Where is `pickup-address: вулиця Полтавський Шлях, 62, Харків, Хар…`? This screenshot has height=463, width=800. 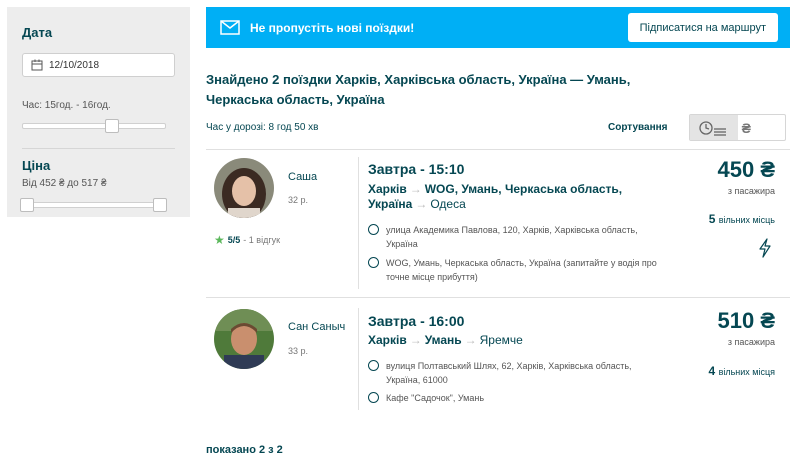
pickup-address: вулиця Полтавський Шлях, 62, Харків, Хар… is located at coordinates (509, 373).